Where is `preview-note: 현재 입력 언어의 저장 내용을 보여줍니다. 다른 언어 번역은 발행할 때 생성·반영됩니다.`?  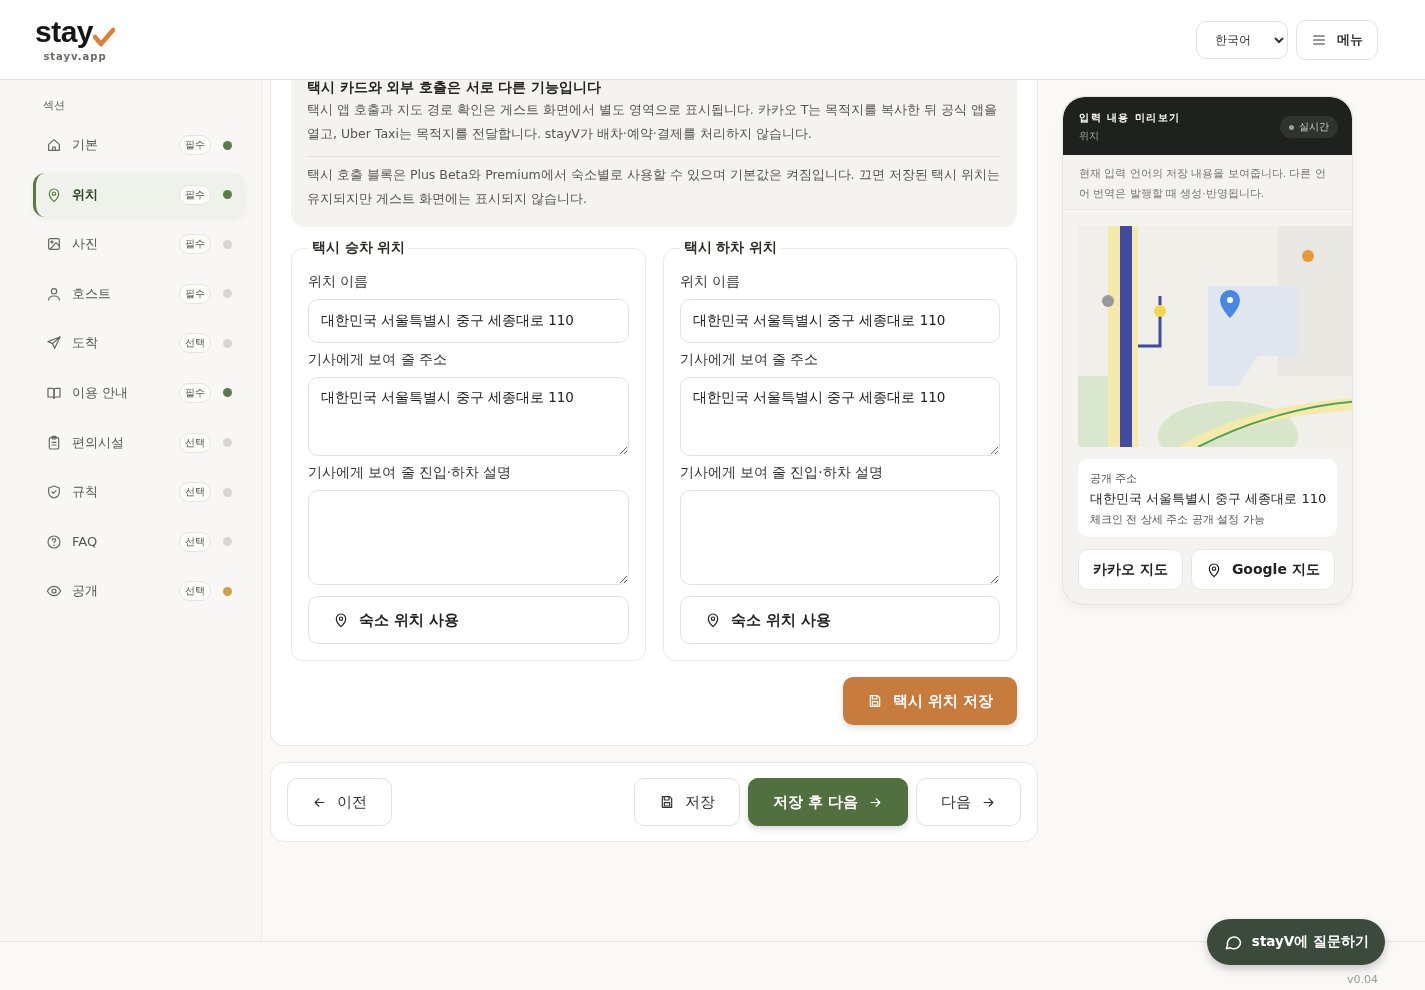
preview-note: 현재 입력 언어의 저장 내용을 보여줍니다. 다른 언어 번역은 발행할 때 생성·반영됩니다. is located at coordinates (1207, 182).